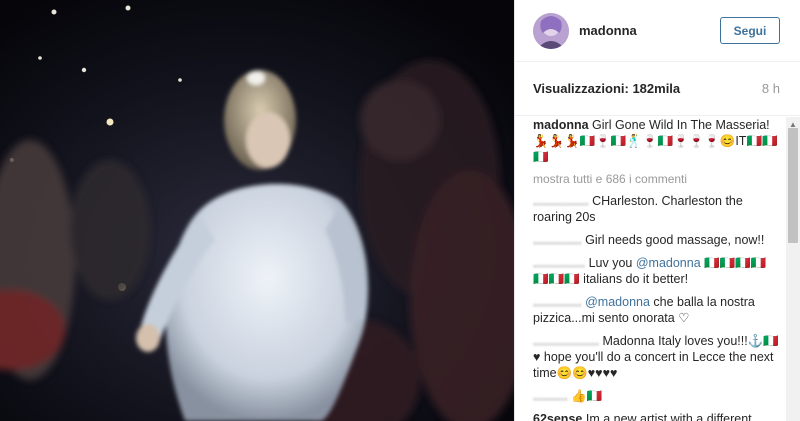 This screenshot has width=800, height=421. I want to click on comment-text: Girl needs good massage, now!!, so click(675, 240).